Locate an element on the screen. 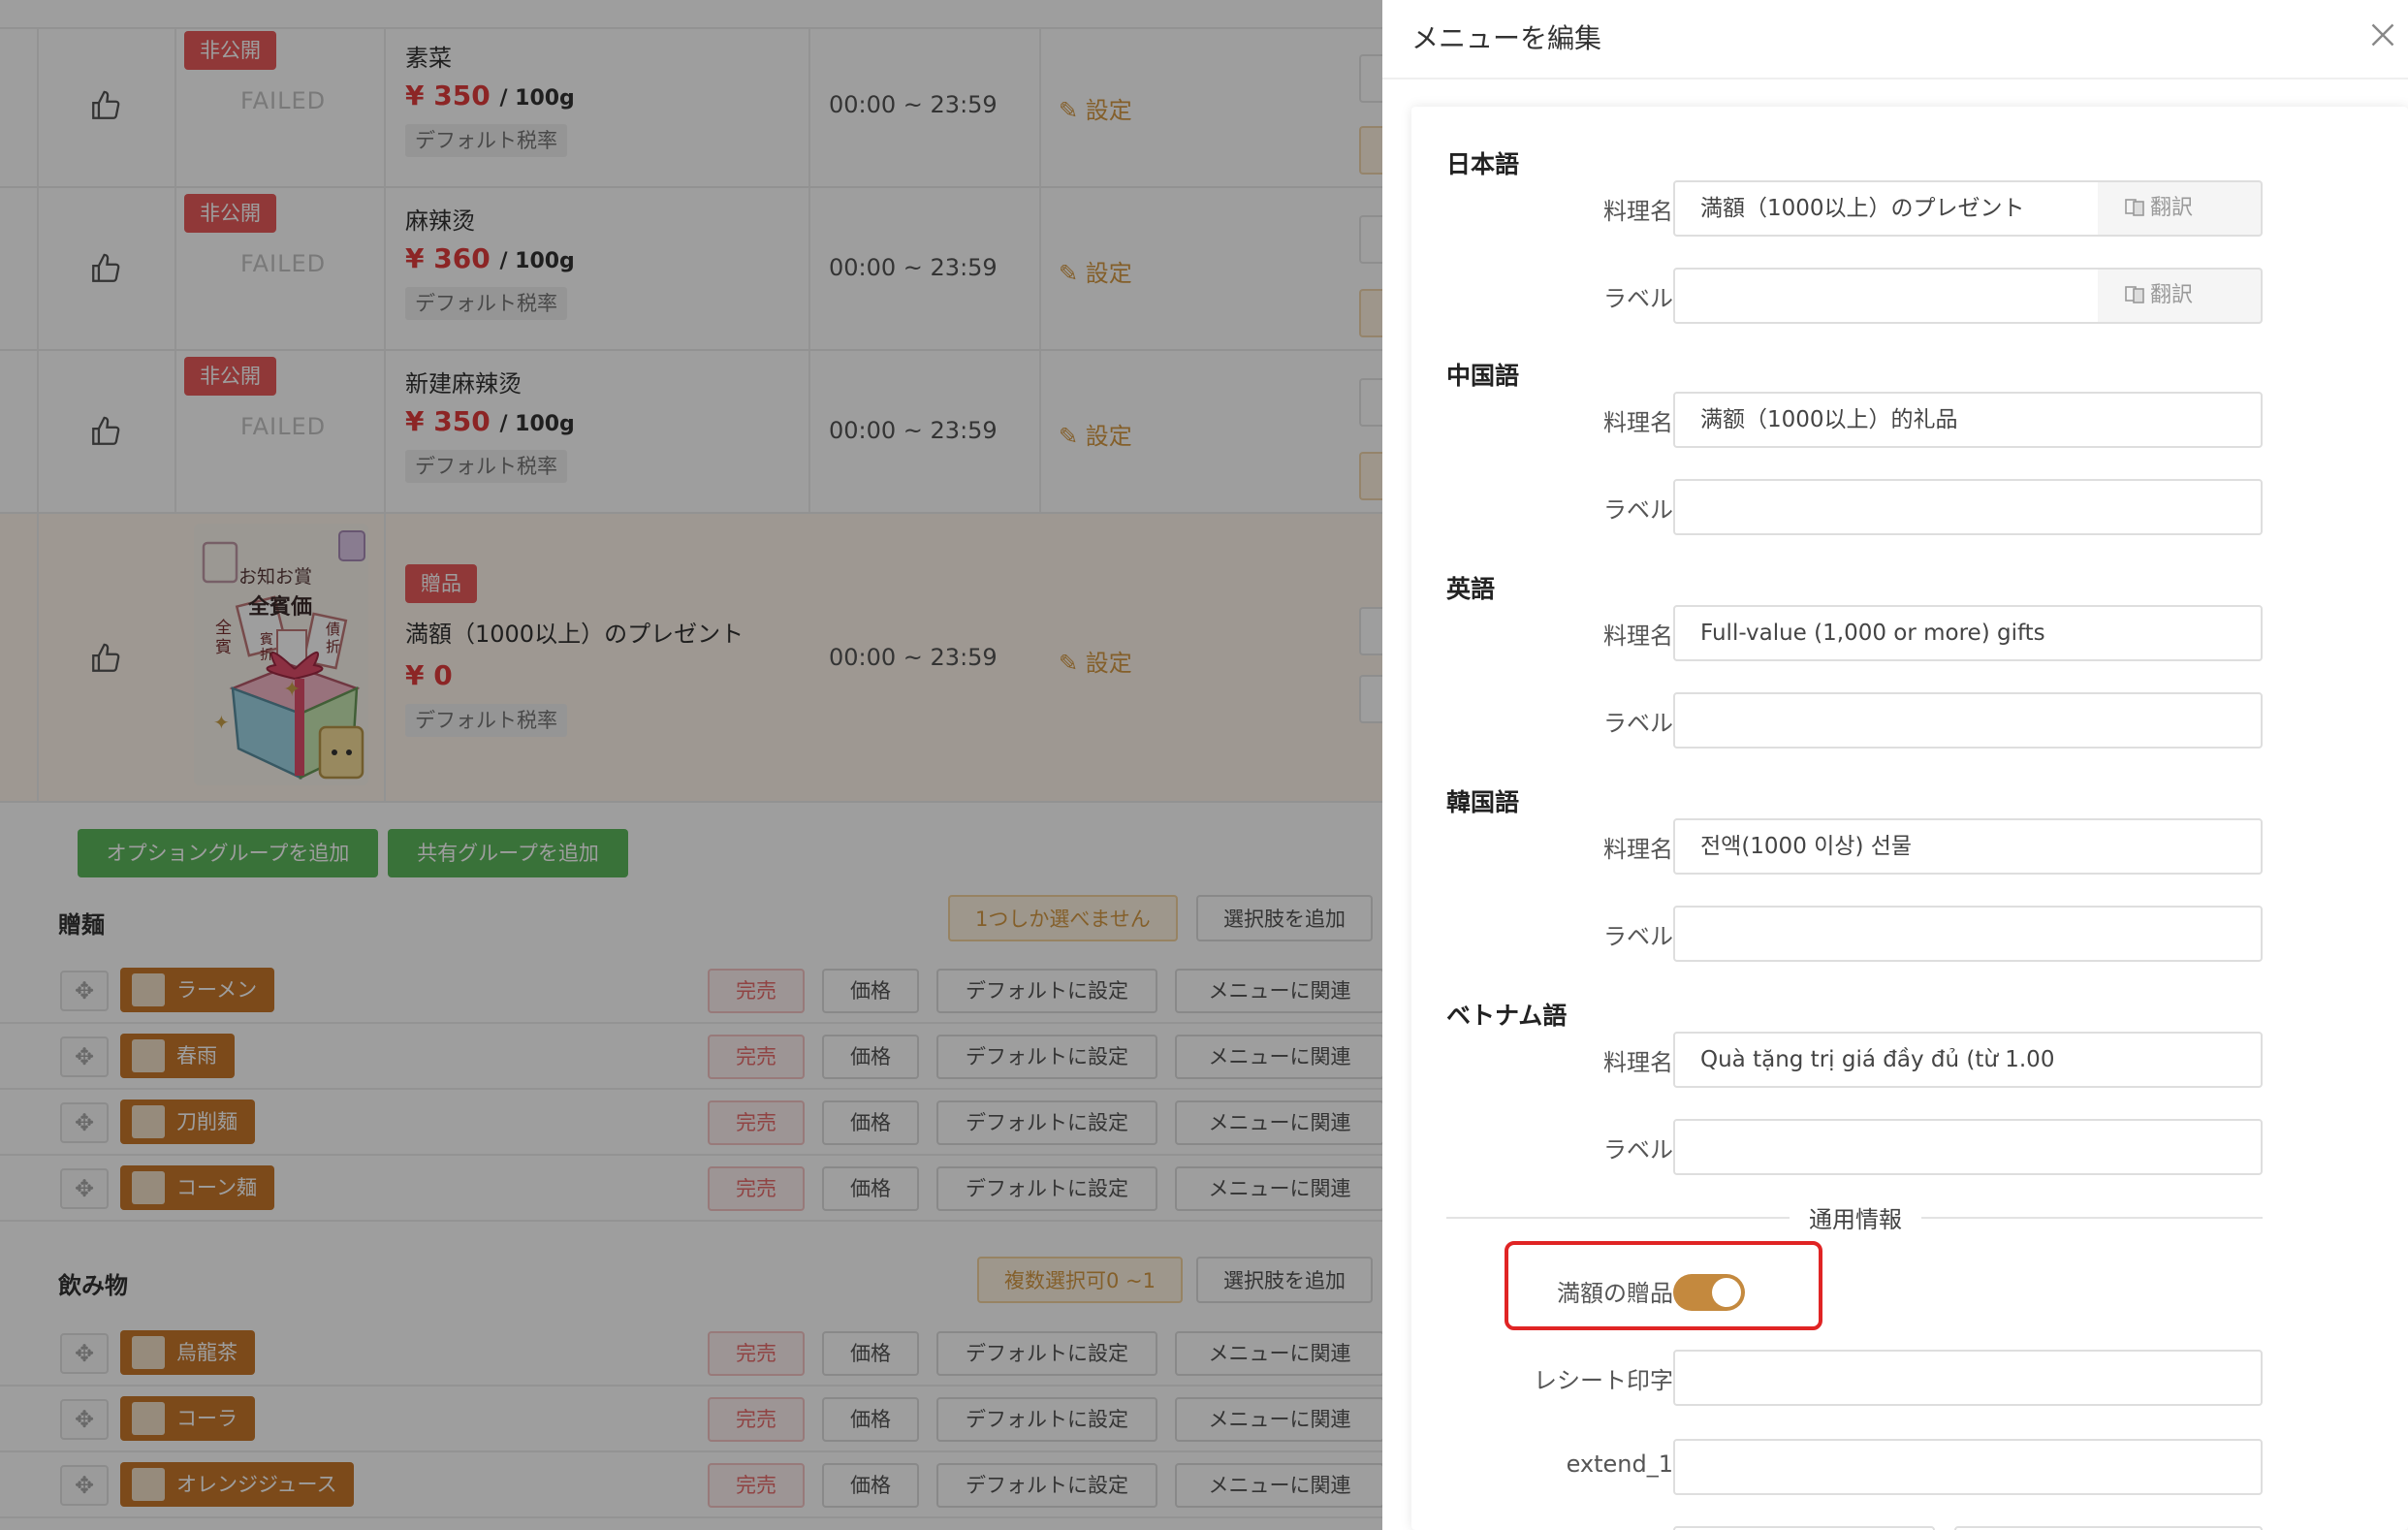 The width and height of the screenshot is (2408, 1530). close-icon is located at coordinates (2382, 34).